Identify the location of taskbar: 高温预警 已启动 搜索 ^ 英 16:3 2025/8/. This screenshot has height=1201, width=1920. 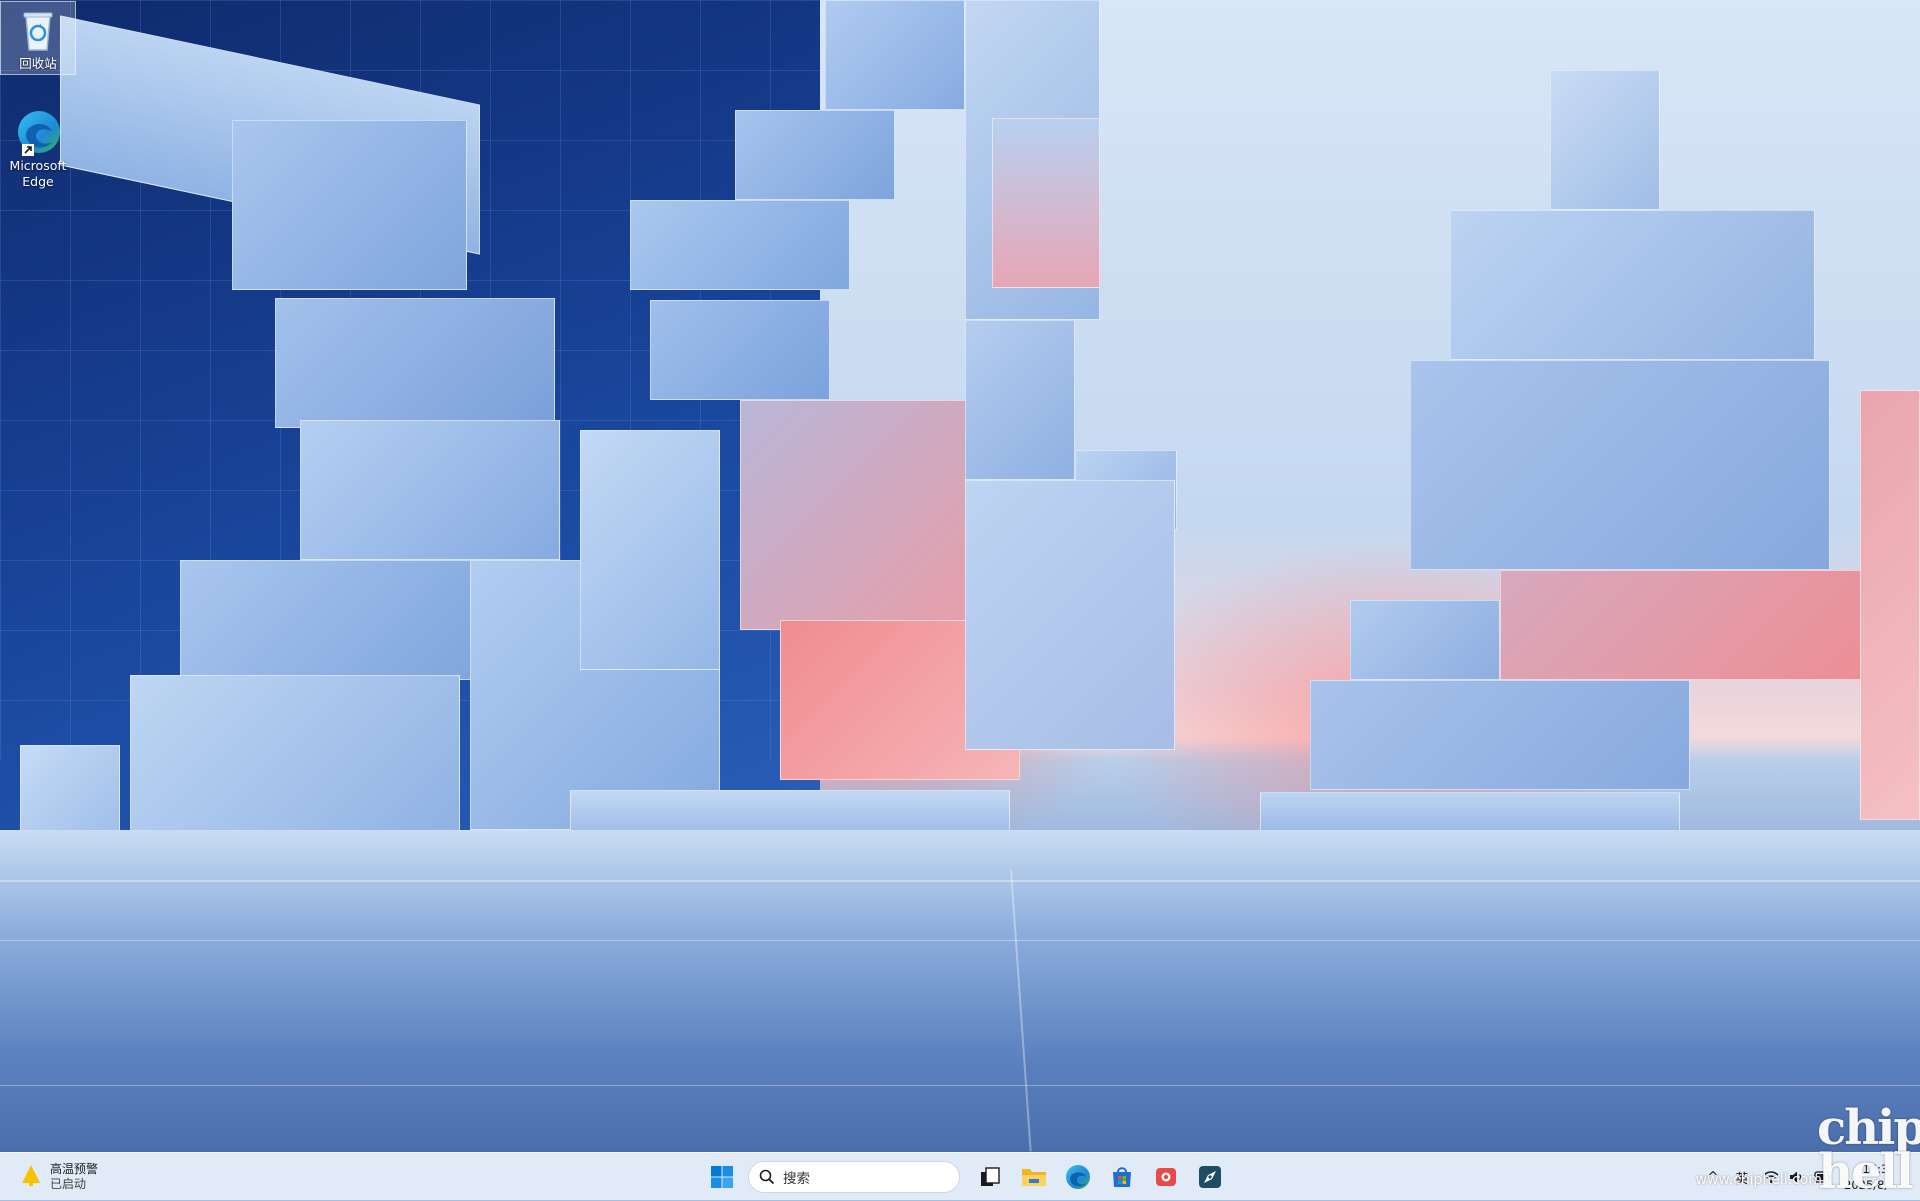
(960, 1176).